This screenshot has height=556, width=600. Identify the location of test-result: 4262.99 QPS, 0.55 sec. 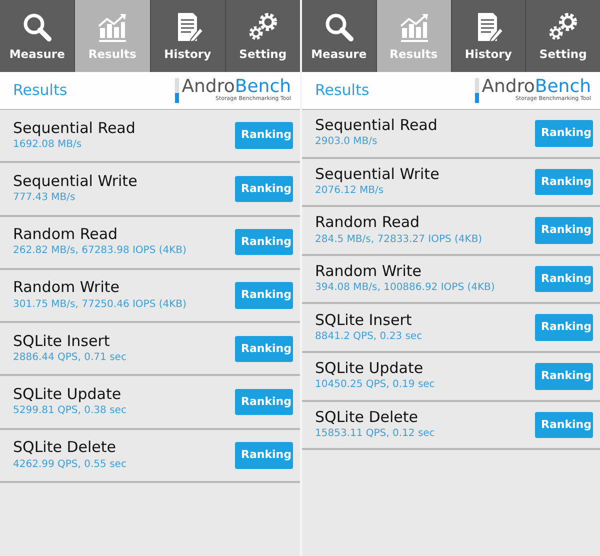
(69, 465).